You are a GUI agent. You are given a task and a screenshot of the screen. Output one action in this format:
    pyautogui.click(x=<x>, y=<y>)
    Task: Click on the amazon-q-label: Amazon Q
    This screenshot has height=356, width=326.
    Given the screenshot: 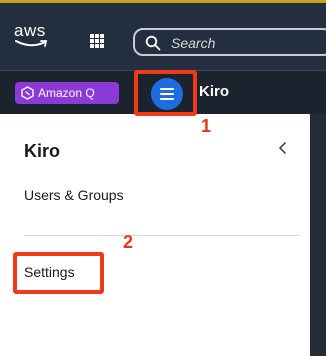 What is the action you would take?
    pyautogui.click(x=66, y=93)
    